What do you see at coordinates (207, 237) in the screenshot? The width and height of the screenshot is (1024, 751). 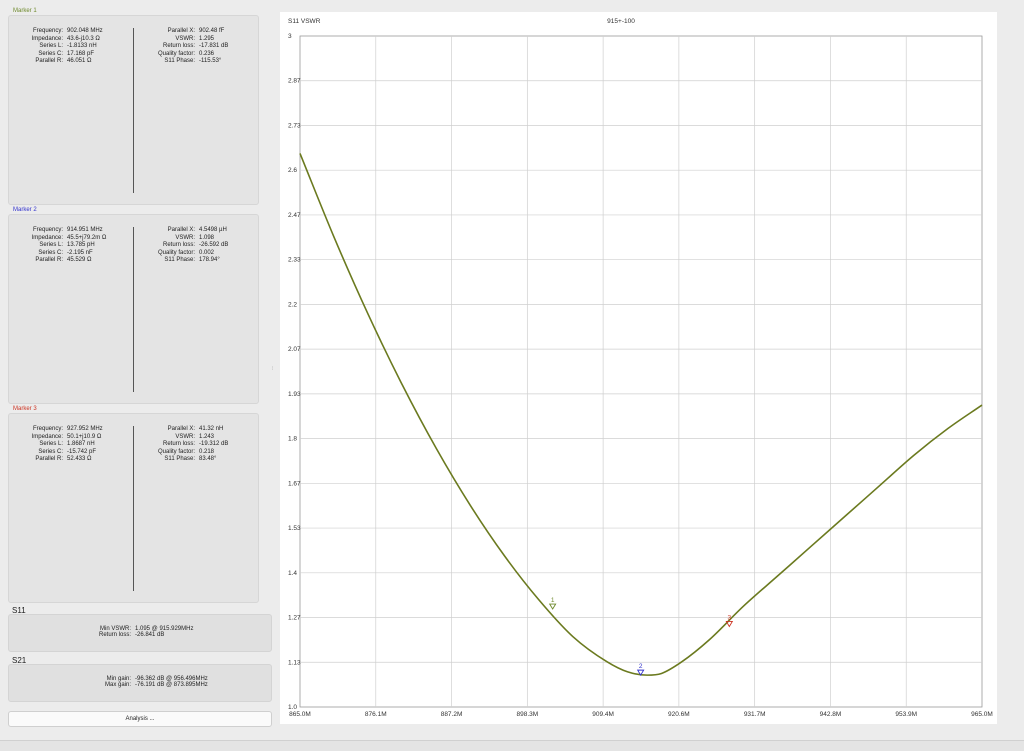 I see `value: 1.098` at bounding box center [207, 237].